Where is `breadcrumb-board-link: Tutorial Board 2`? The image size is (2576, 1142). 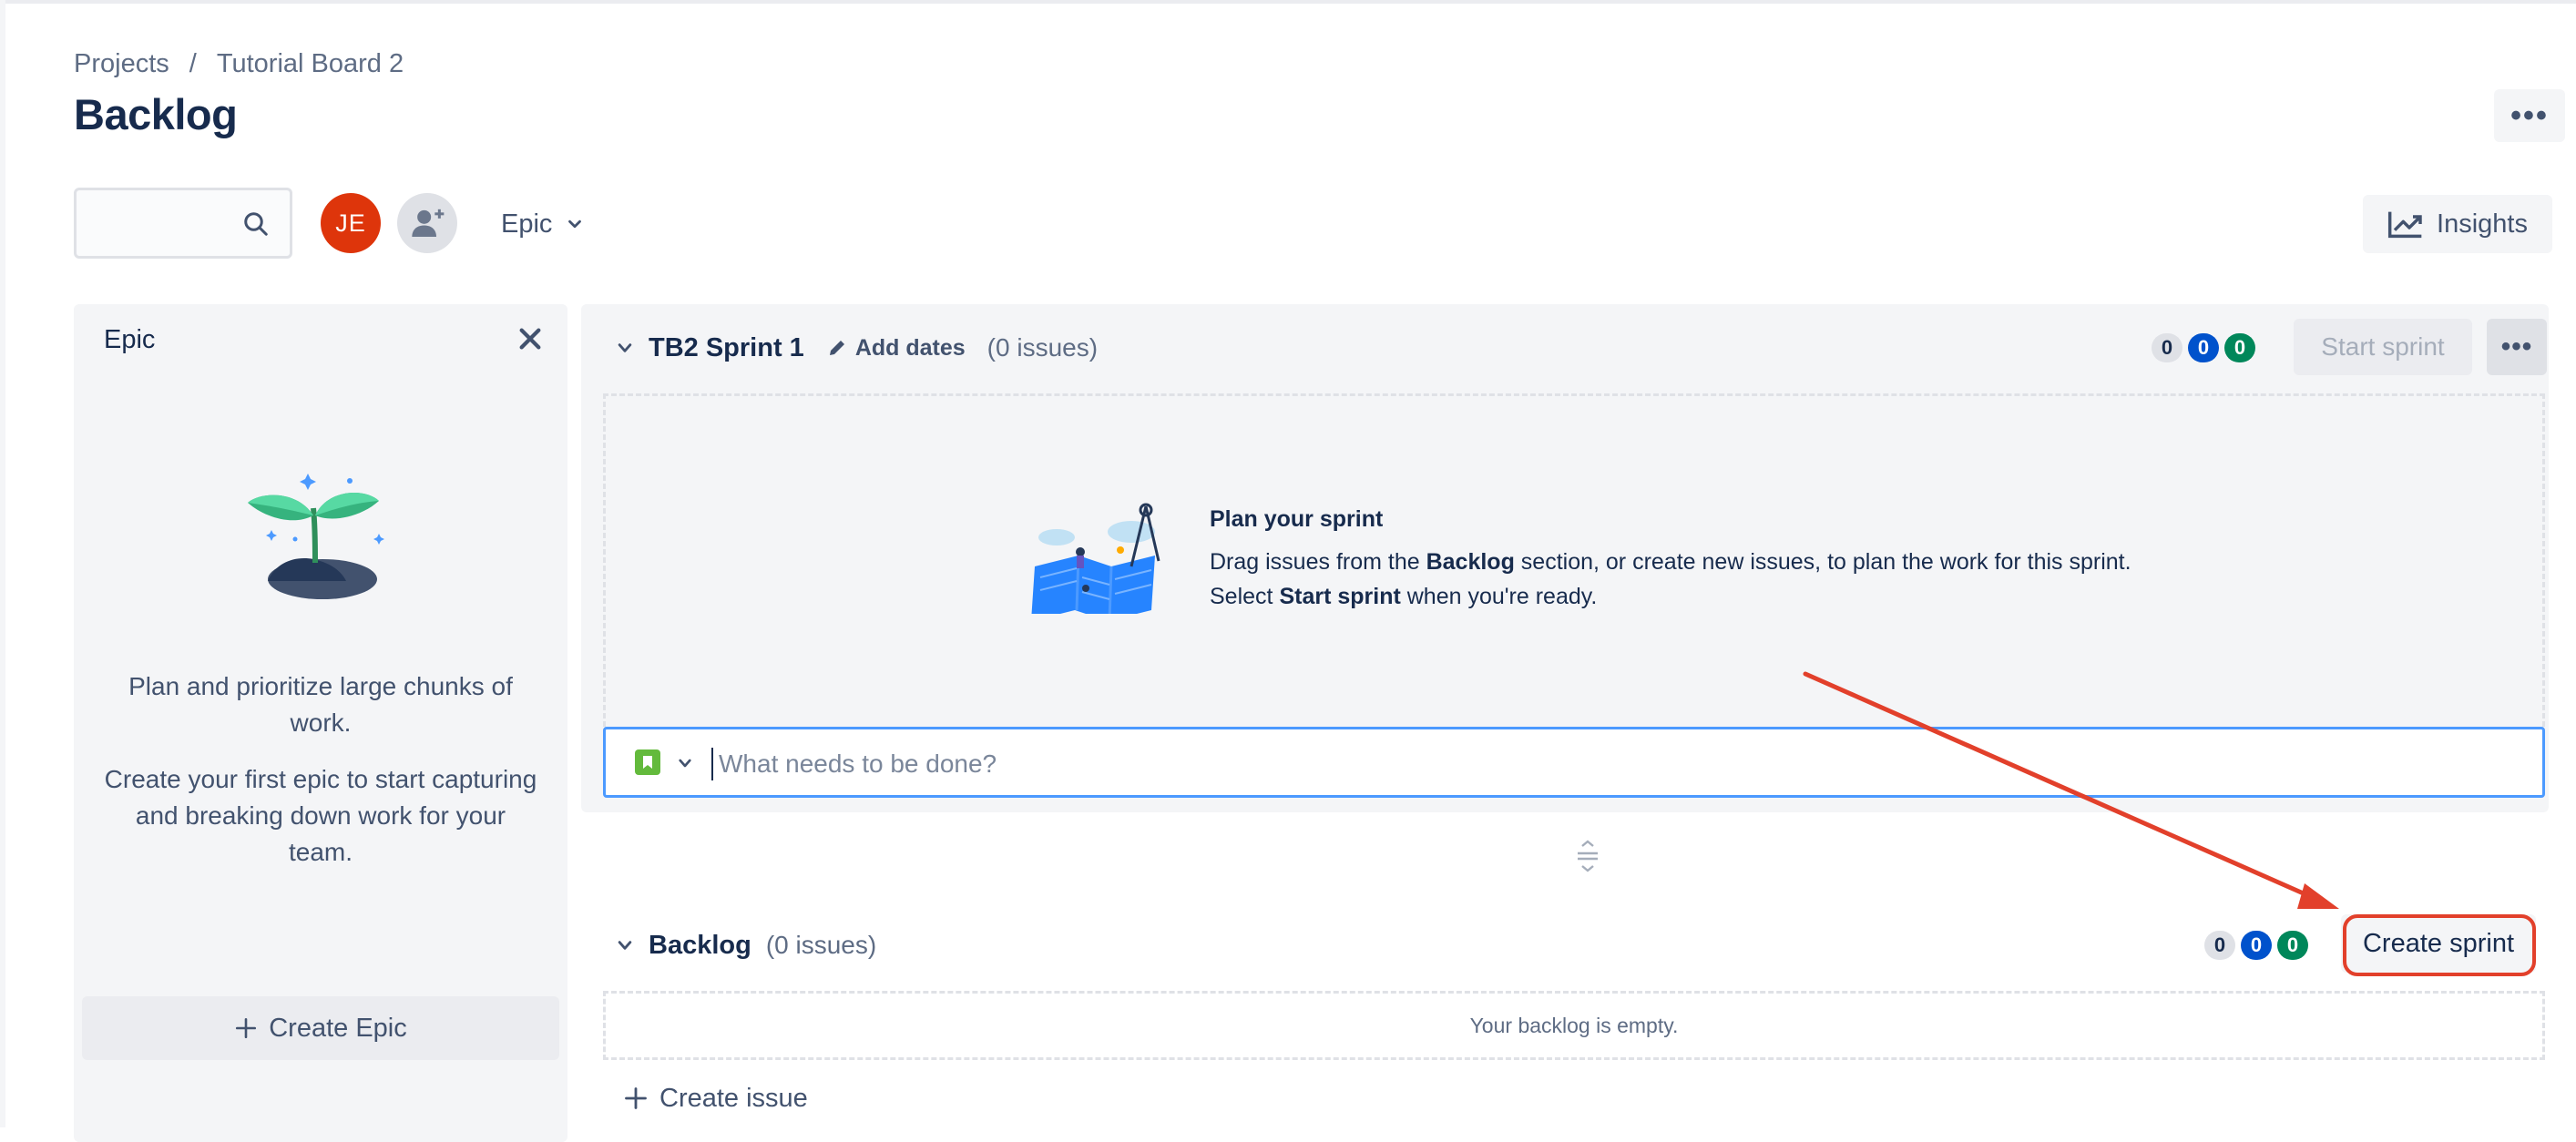
breadcrumb-board-link: Tutorial Board 2 is located at coordinates (310, 64).